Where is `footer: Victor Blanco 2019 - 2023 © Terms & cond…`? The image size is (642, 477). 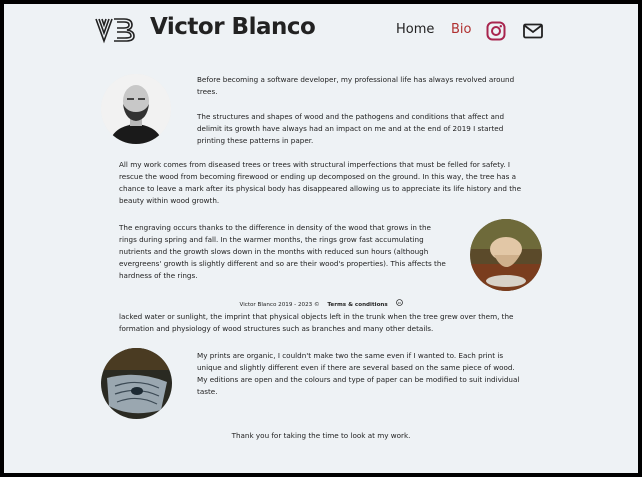
footer: Victor Blanco 2019 - 2023 © Terms & cond… is located at coordinates (321, 303).